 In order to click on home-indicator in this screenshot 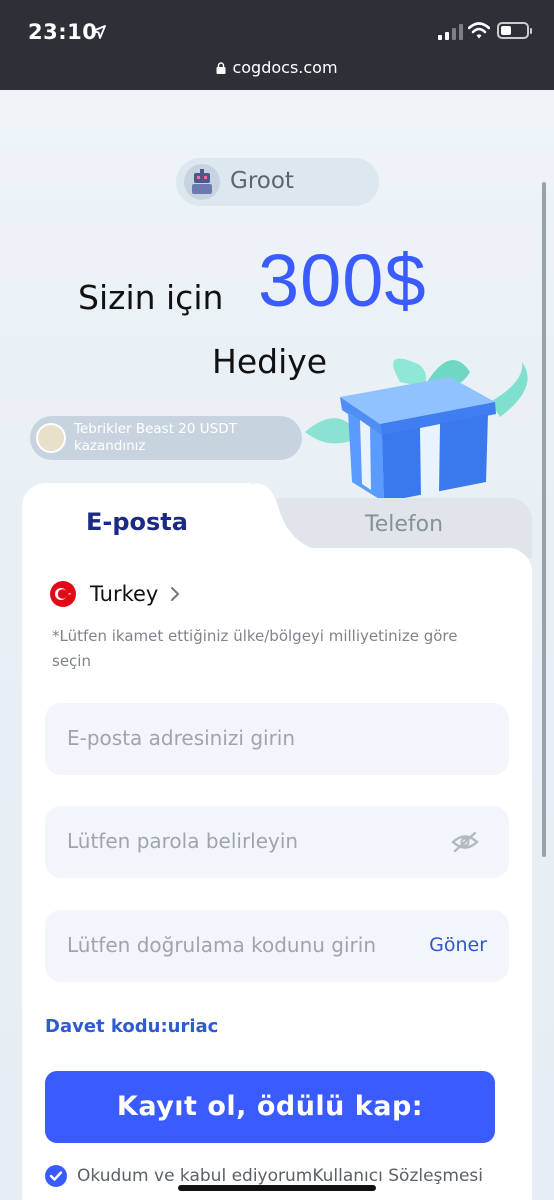, I will do `click(277, 1188)`.